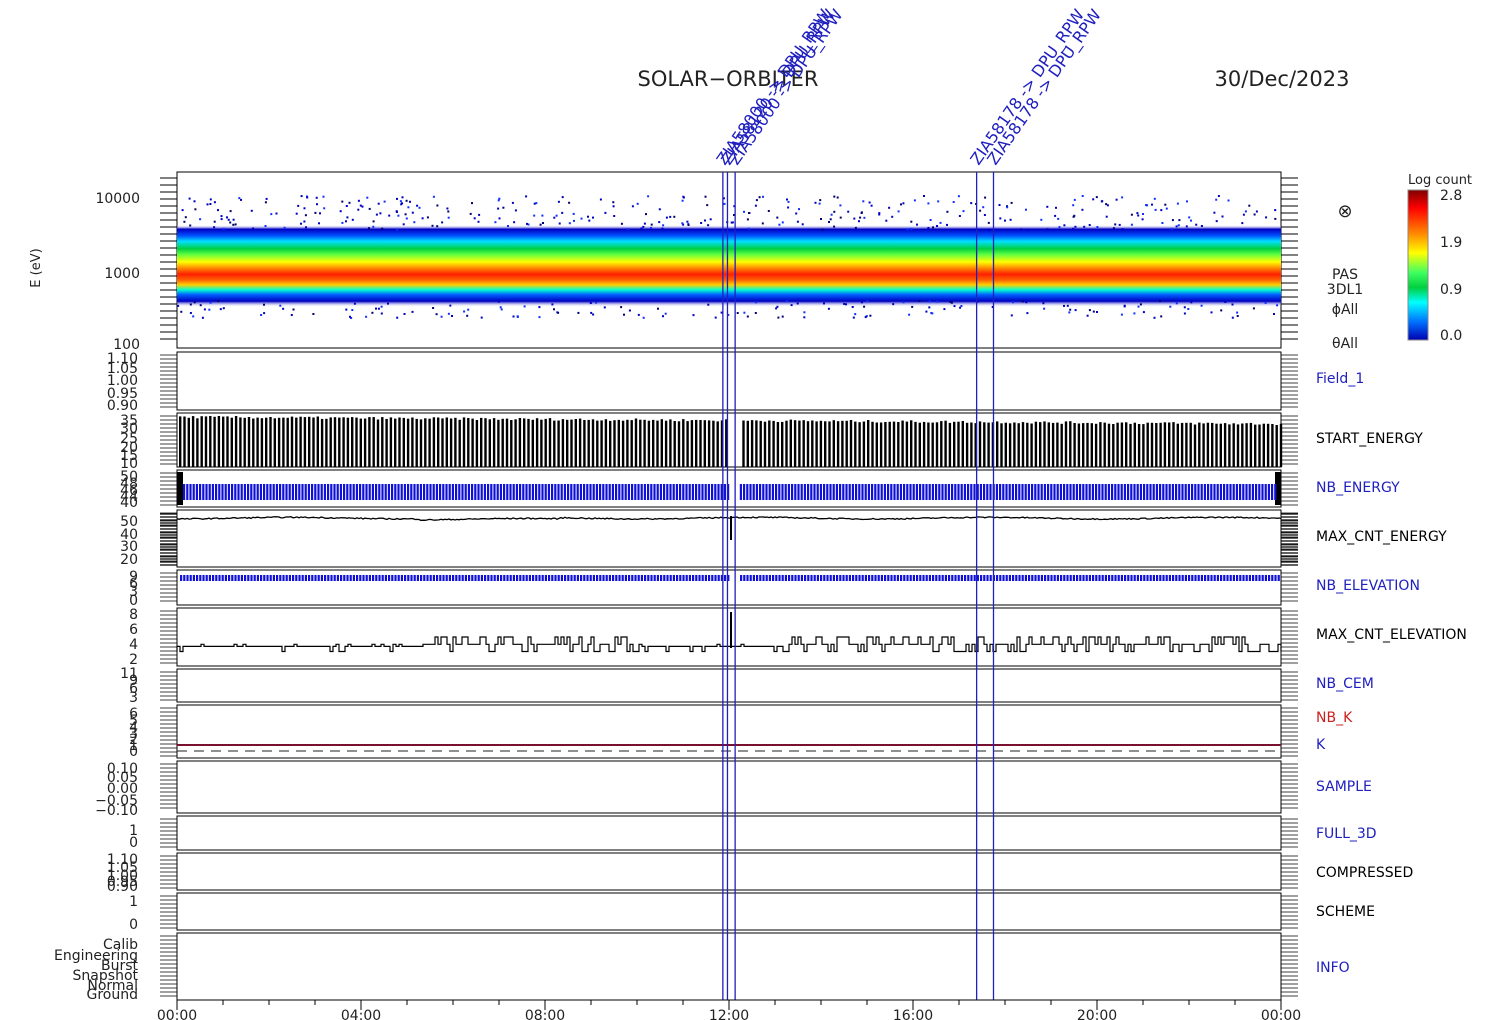 This screenshot has height=1020, width=1512. What do you see at coordinates (1451, 336) in the screenshot?
I see `colorbar-tick: 0.0` at bounding box center [1451, 336].